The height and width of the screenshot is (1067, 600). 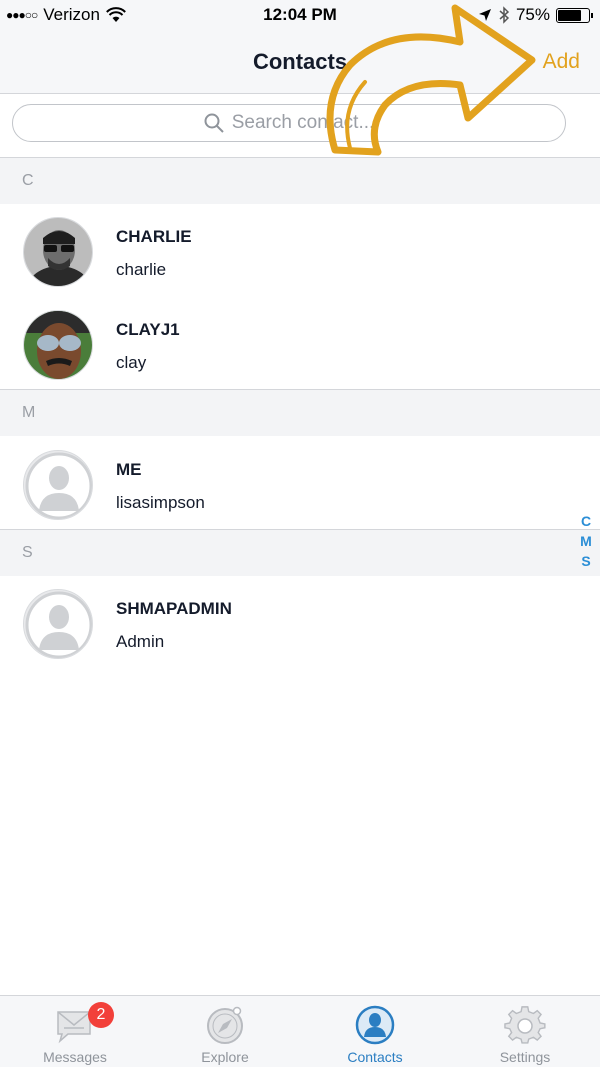 I want to click on page-title: Contacts, so click(x=300, y=61).